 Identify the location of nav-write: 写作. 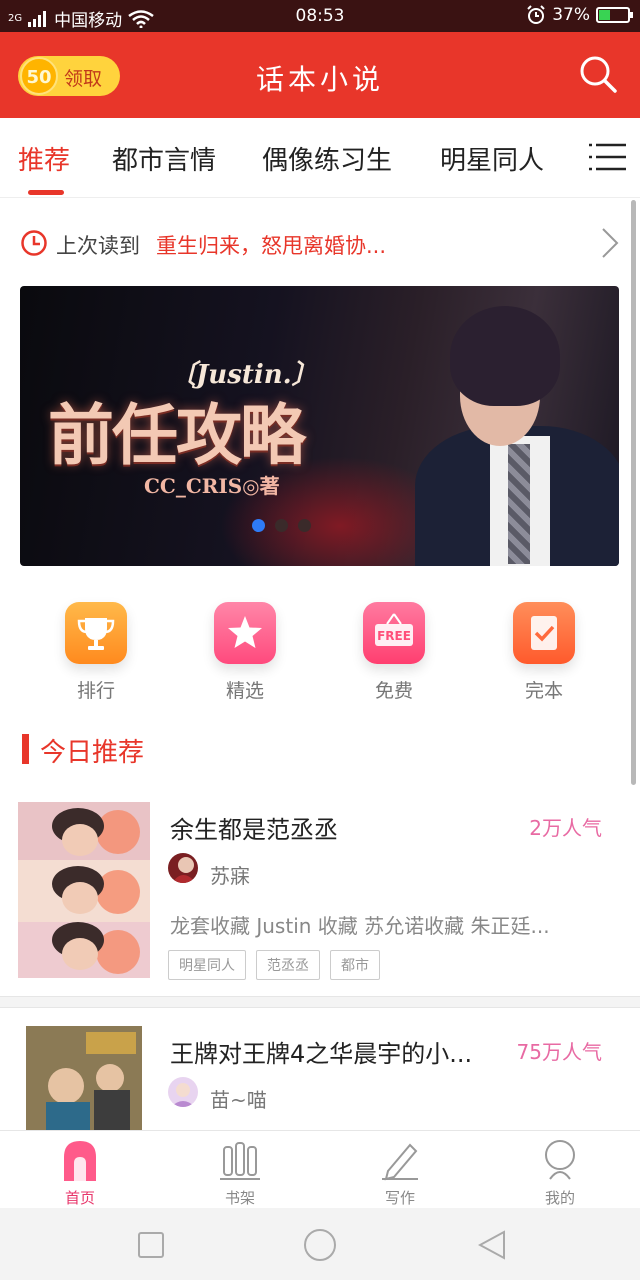
(400, 1172).